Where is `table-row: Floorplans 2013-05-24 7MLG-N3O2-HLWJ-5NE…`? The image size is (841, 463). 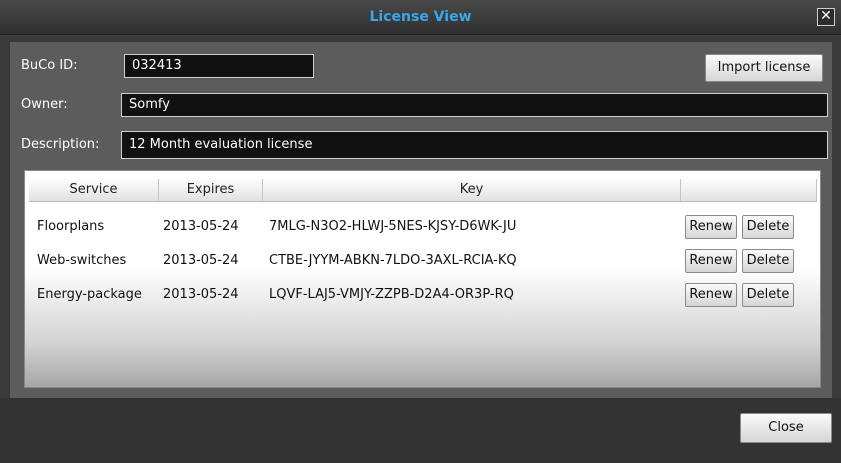
table-row: Floorplans 2013-05-24 7MLG-N3O2-HLWJ-5NE… is located at coordinates (423, 227).